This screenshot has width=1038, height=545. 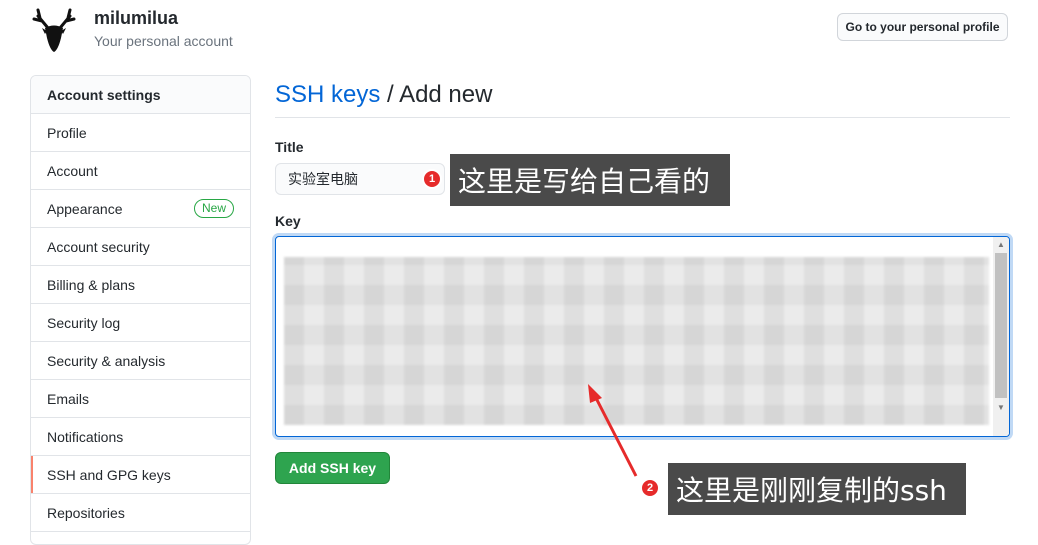 What do you see at coordinates (84, 322) in the screenshot?
I see `sidebar-item-label: Security log` at bounding box center [84, 322].